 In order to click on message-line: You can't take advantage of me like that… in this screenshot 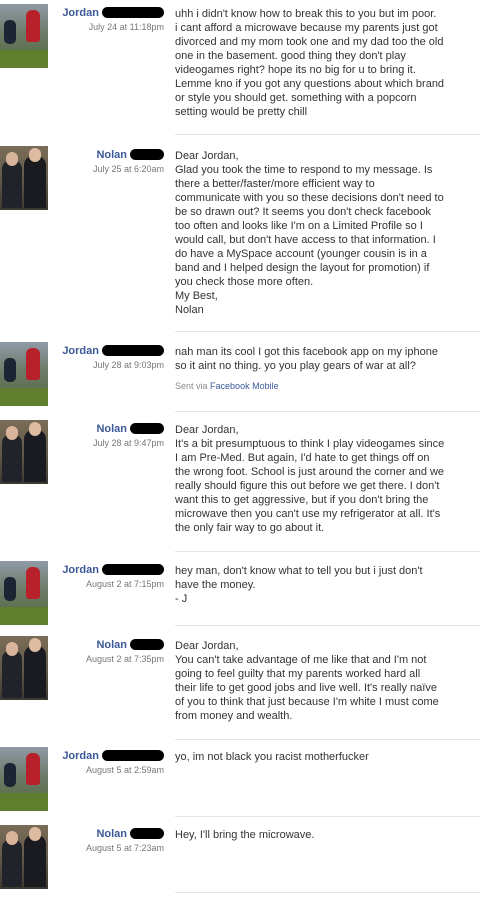, I will do `click(301, 660)`.